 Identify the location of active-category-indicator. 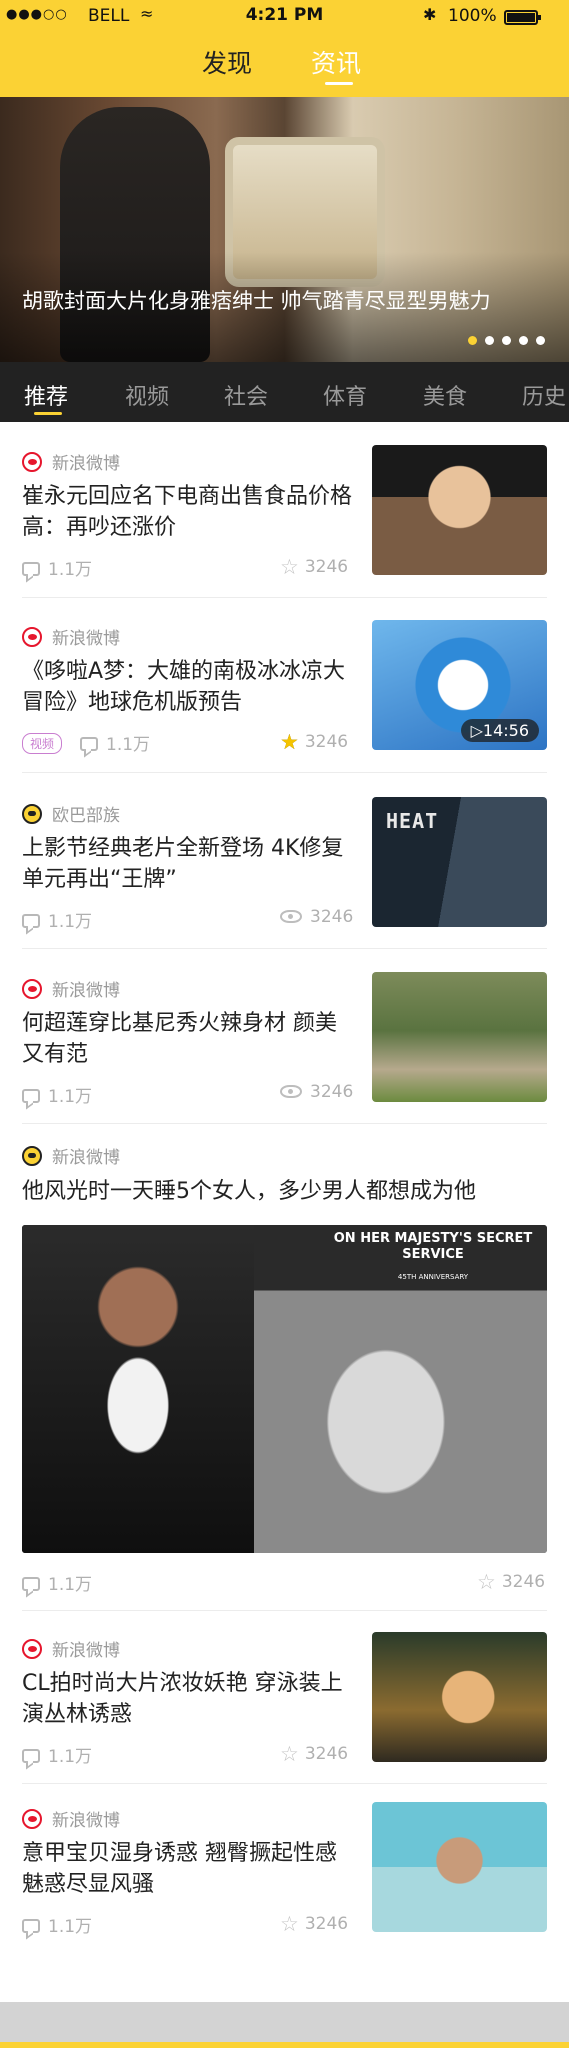
(48, 413).